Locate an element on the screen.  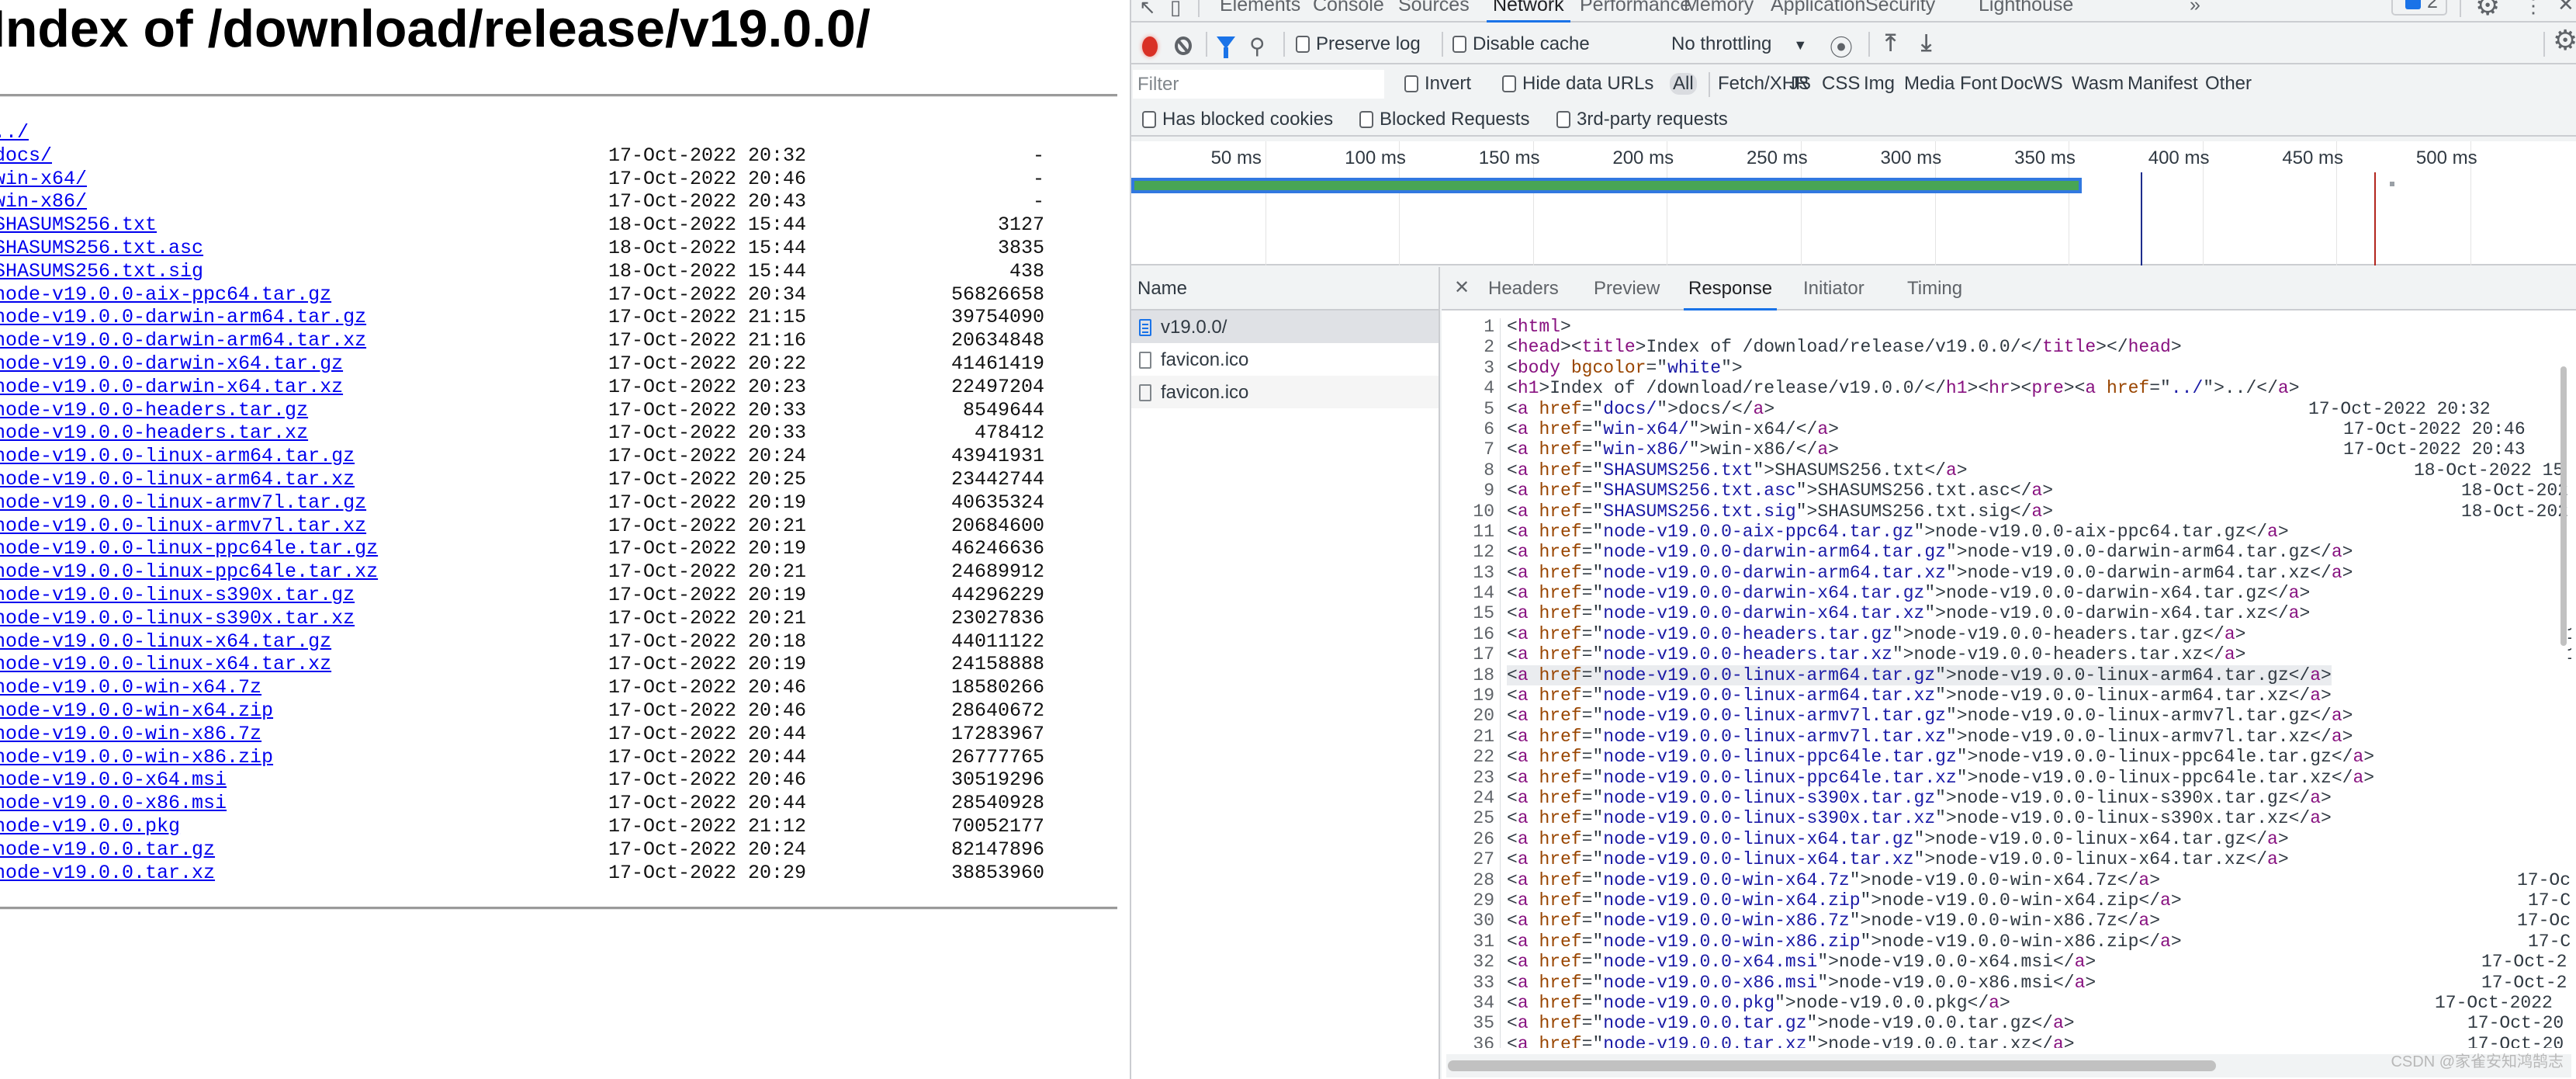
file-link: node-v19.0.0.tar.xz is located at coordinates (107, 873).